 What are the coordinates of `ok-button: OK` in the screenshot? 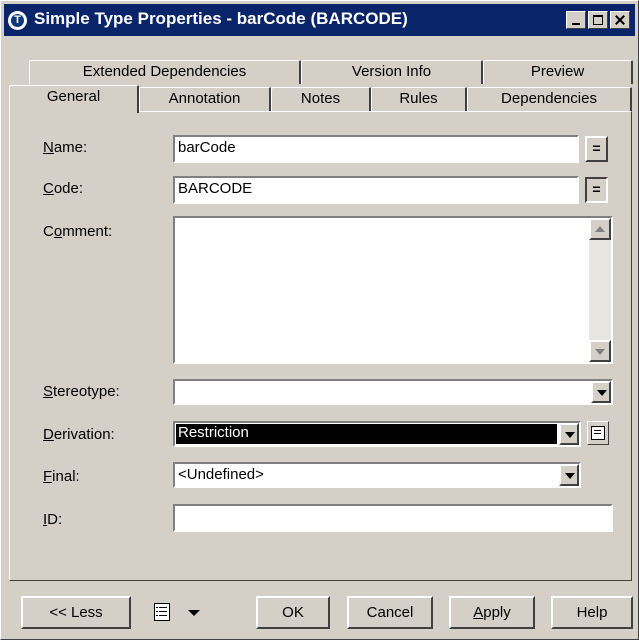 It's located at (293, 612).